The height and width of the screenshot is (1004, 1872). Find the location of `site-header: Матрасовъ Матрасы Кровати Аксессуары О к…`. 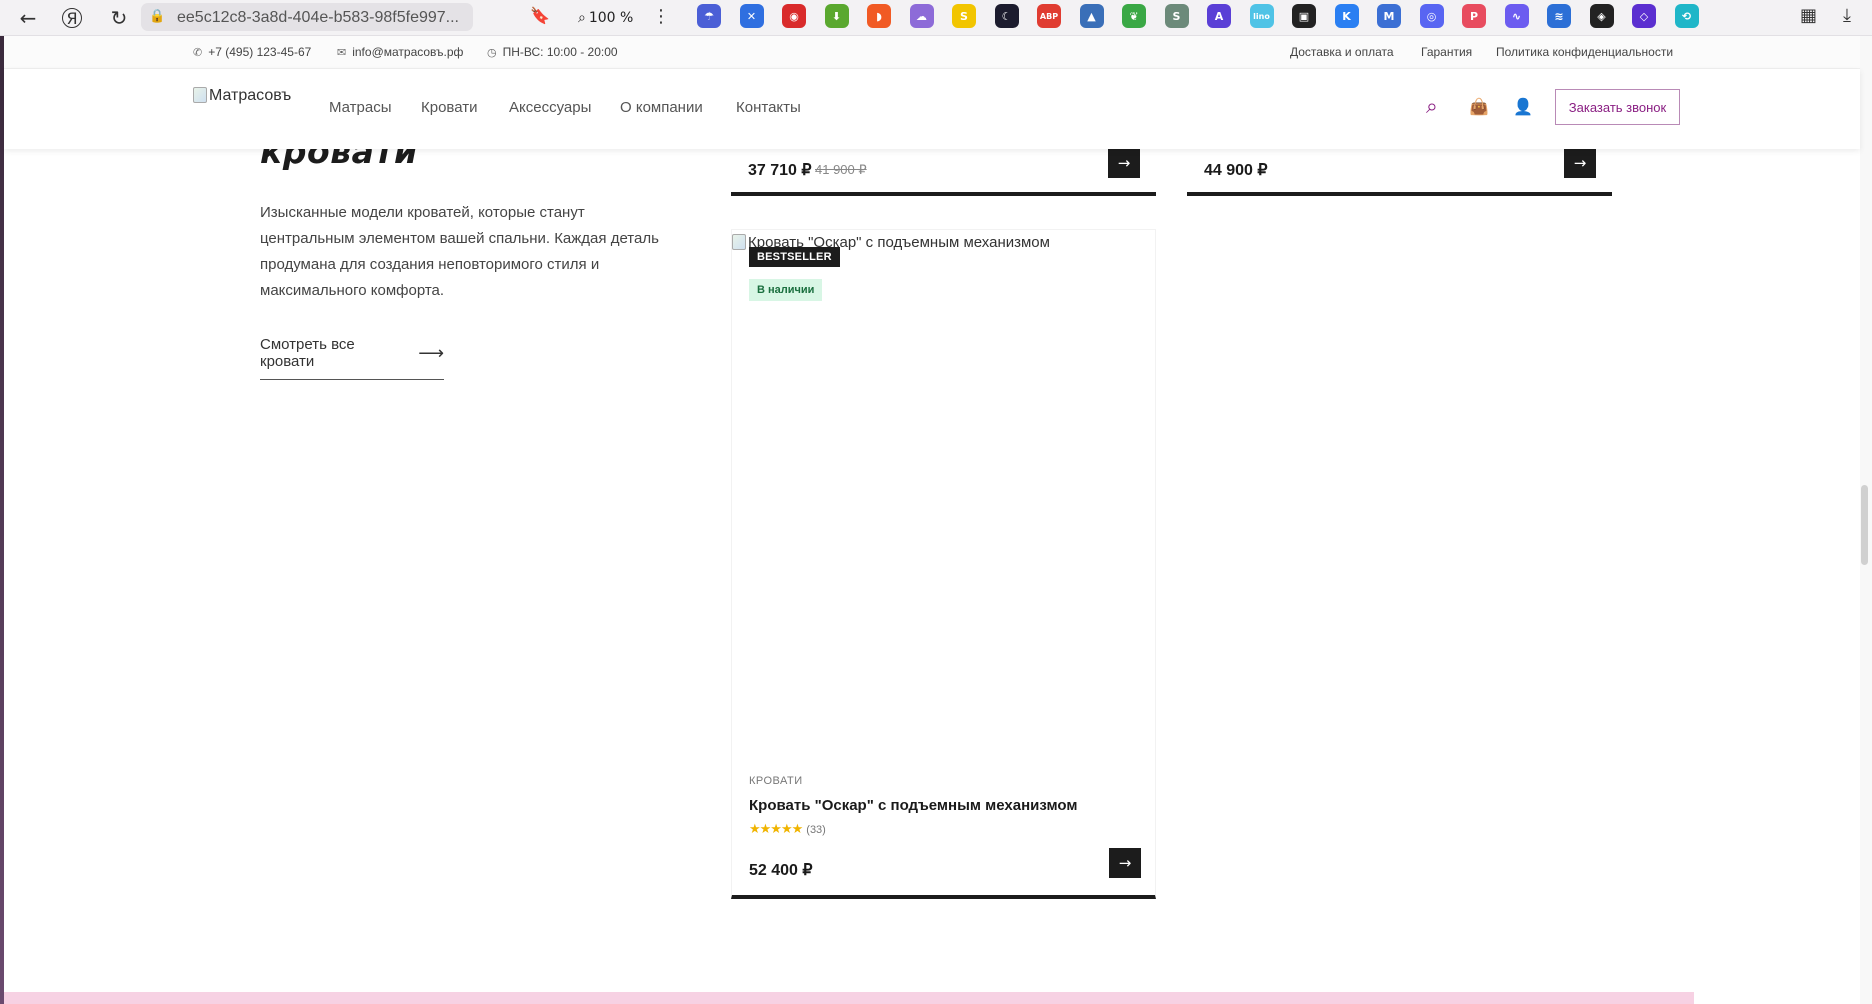

site-header: Матрасовъ Матрасы Кровати Аксессуары О к… is located at coordinates (932, 109).